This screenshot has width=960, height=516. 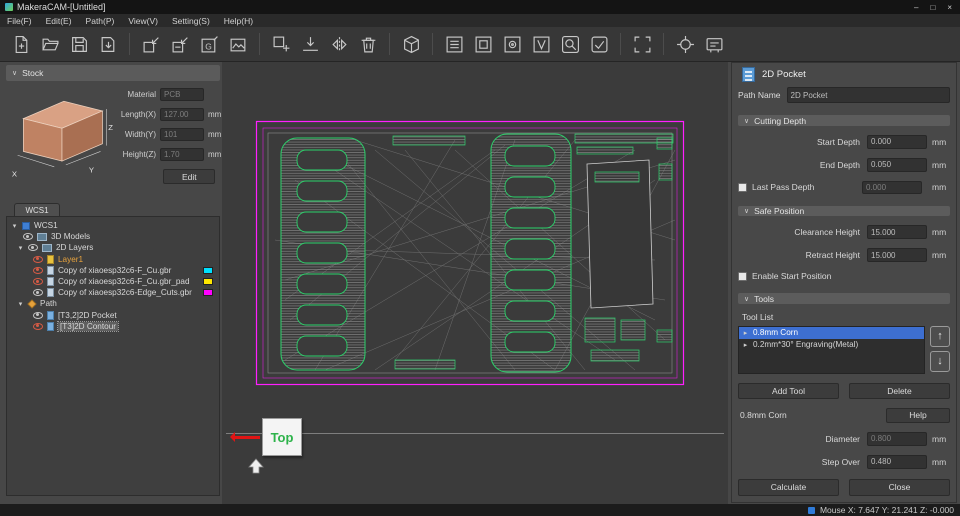 I want to click on tree-item-2d-pocket: [T3,2]2D Pocket, so click(x=113, y=315).